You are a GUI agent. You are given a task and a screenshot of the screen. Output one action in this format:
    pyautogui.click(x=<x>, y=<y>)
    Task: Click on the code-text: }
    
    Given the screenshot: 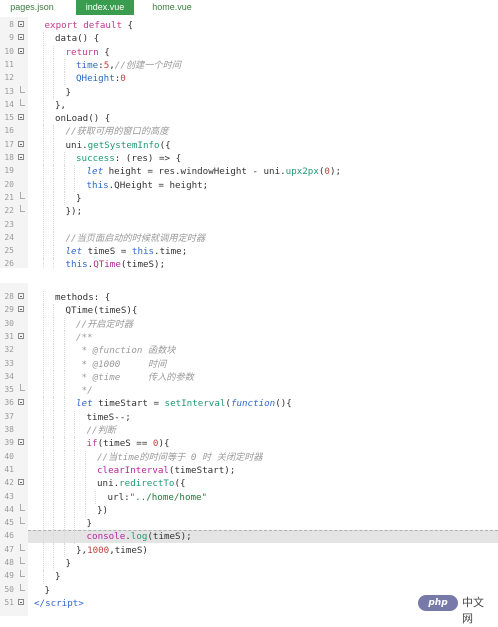 What is the action you would take?
    pyautogui.click(x=68, y=92)
    